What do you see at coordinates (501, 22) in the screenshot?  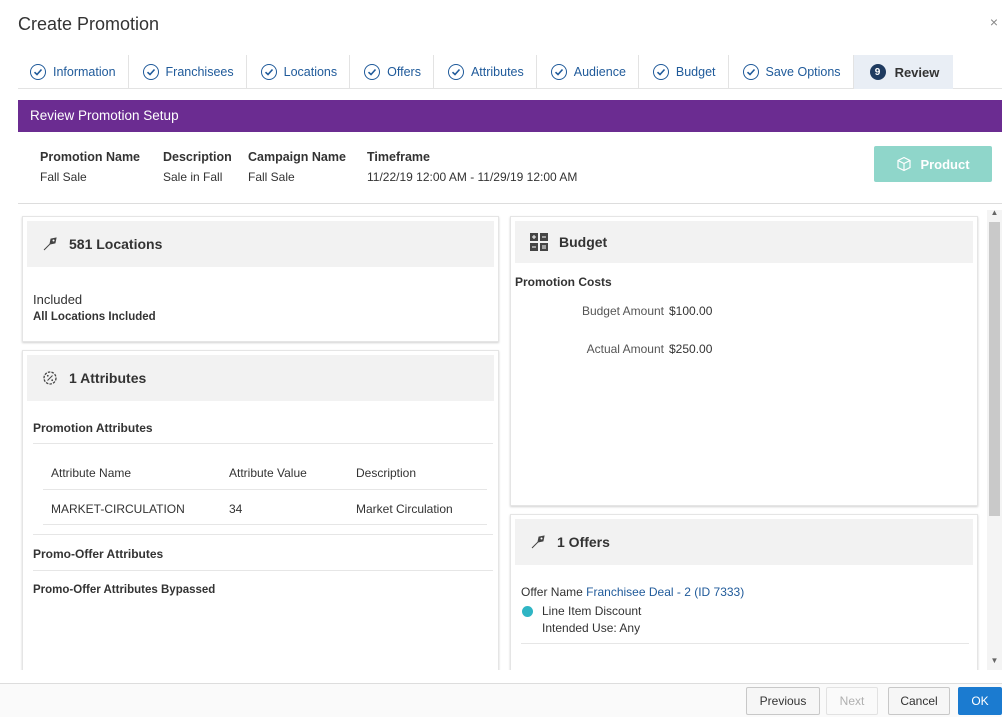 I see `dialog-titlebar: Create Promotion ×` at bounding box center [501, 22].